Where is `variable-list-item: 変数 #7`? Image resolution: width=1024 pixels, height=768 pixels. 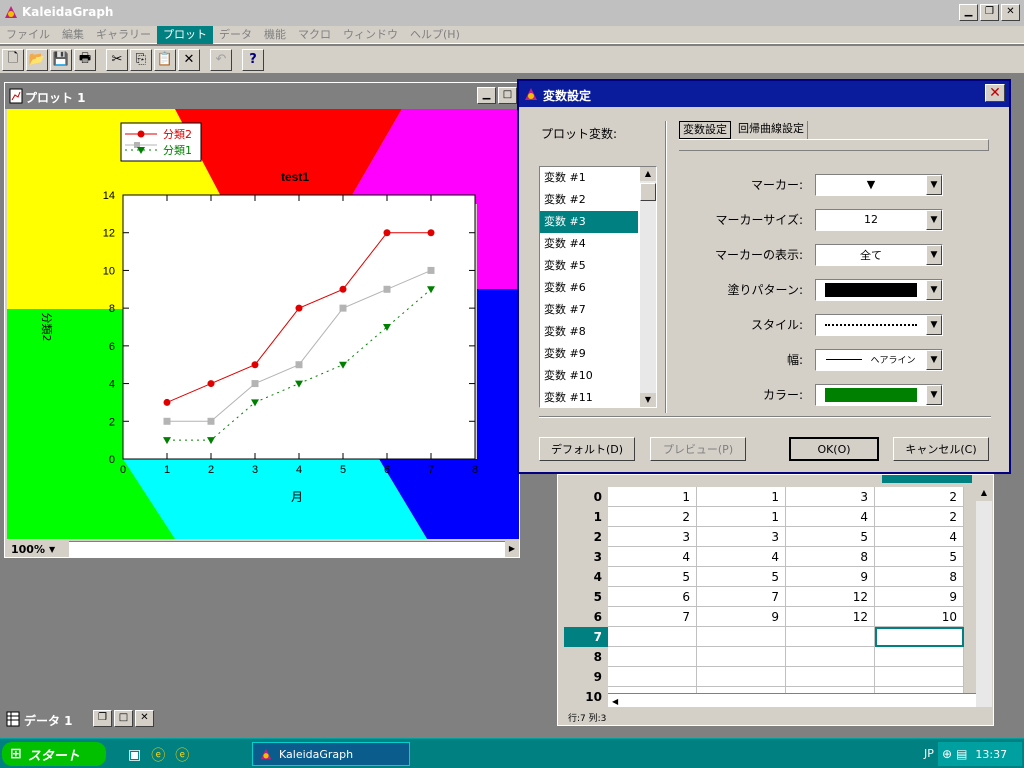 variable-list-item: 変数 #7 is located at coordinates (589, 310).